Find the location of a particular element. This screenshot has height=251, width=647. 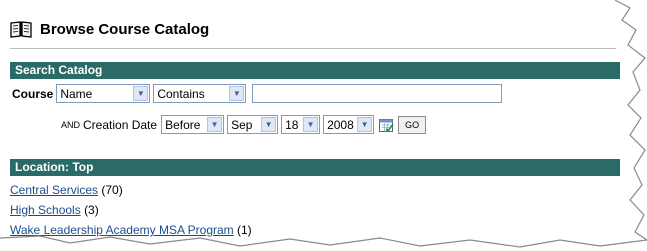

month-select: Sep ▼ is located at coordinates (253, 124).